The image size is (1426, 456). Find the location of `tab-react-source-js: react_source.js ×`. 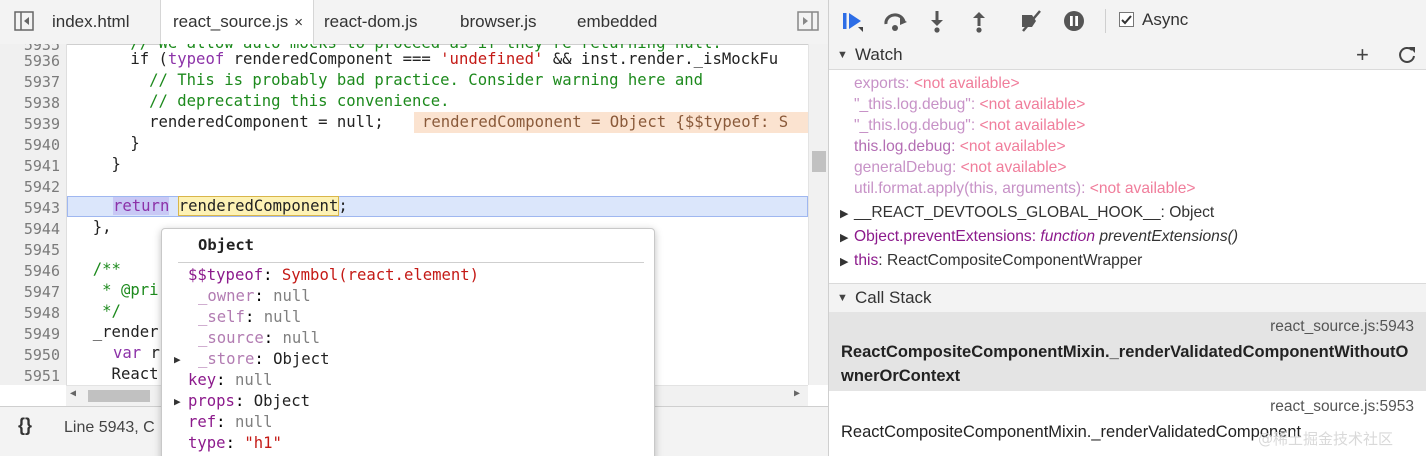

tab-react-source-js: react_source.js × is located at coordinates (237, 22).